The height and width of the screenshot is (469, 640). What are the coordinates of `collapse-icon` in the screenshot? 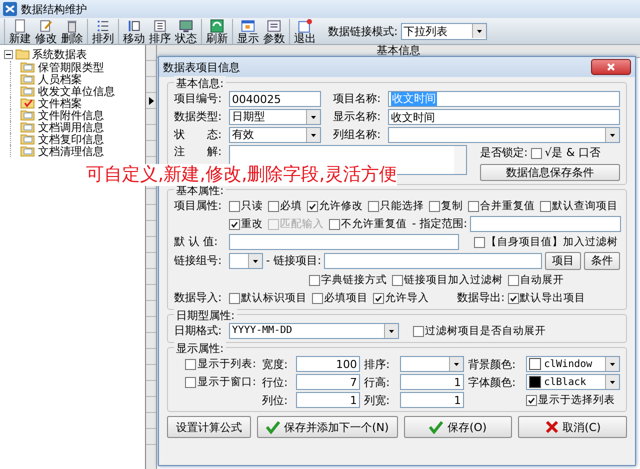 It's located at (8, 54).